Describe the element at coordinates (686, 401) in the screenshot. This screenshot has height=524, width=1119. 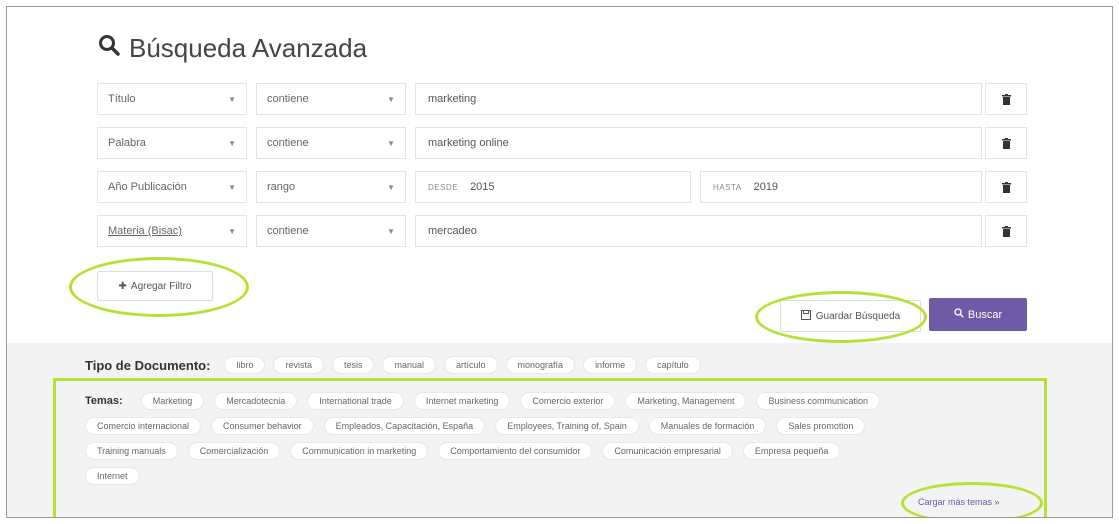
I see `topic-chip: Marketing, Management` at that location.